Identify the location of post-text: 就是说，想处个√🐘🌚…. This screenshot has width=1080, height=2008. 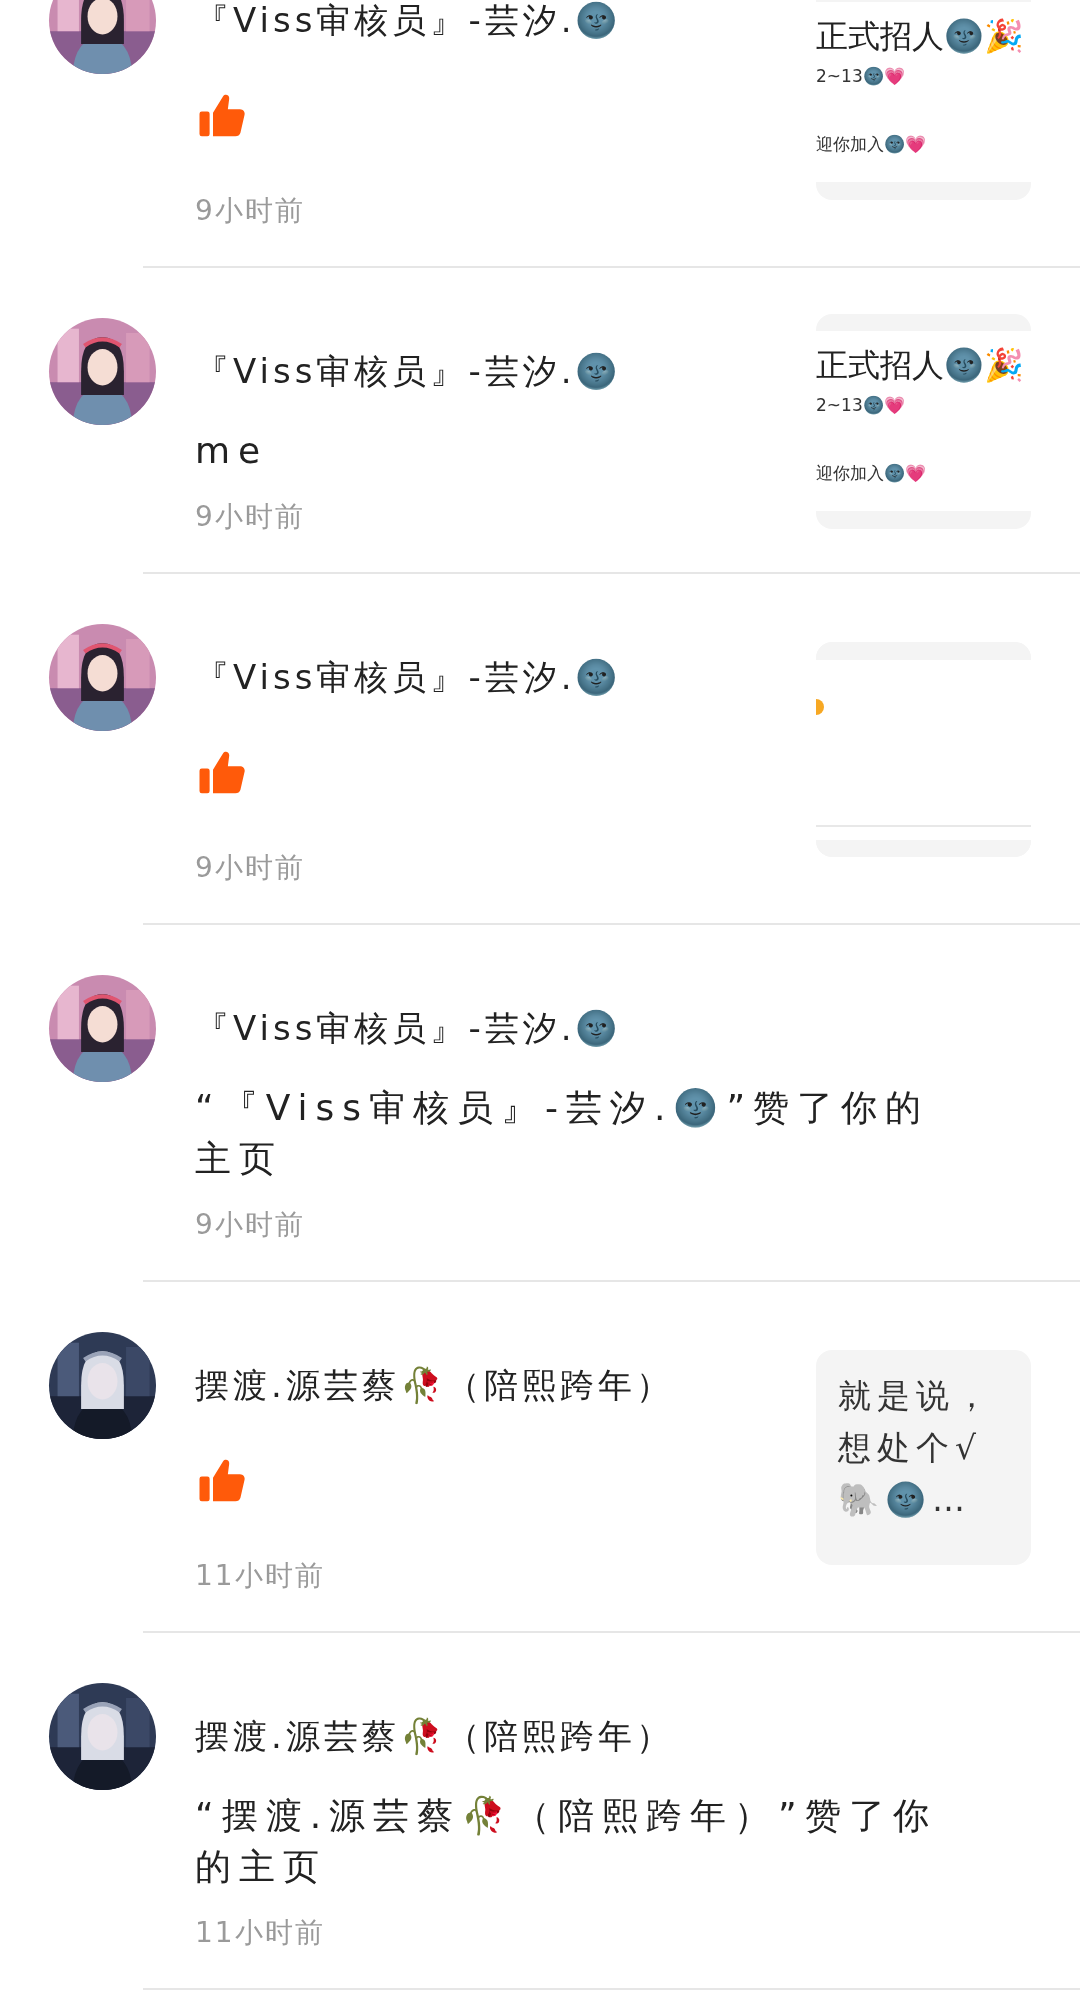
(916, 1448).